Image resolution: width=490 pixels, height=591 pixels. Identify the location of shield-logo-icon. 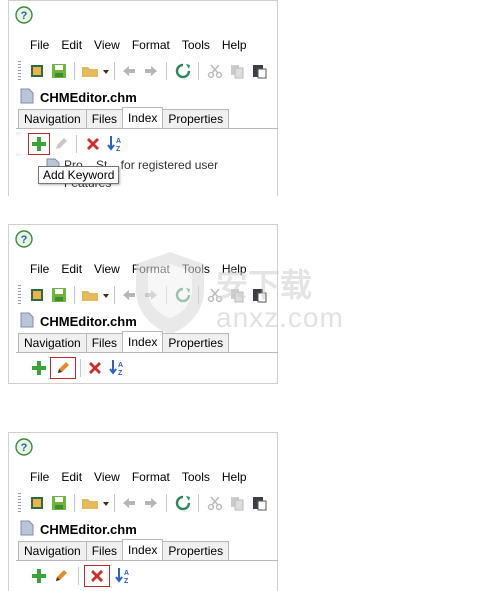
(170, 293).